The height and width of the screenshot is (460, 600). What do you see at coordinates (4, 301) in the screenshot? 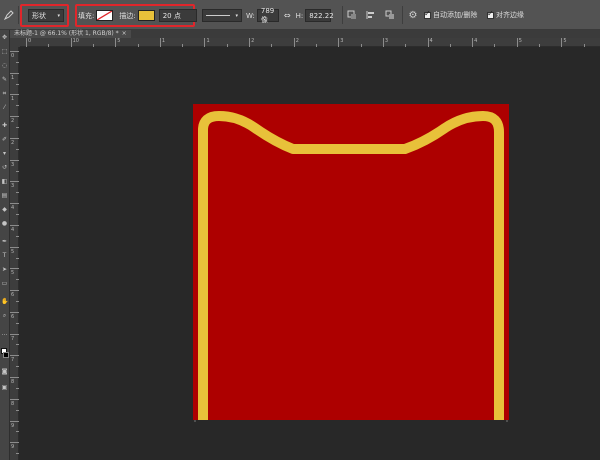
I see `hand-tool-icon: ✋` at bounding box center [4, 301].